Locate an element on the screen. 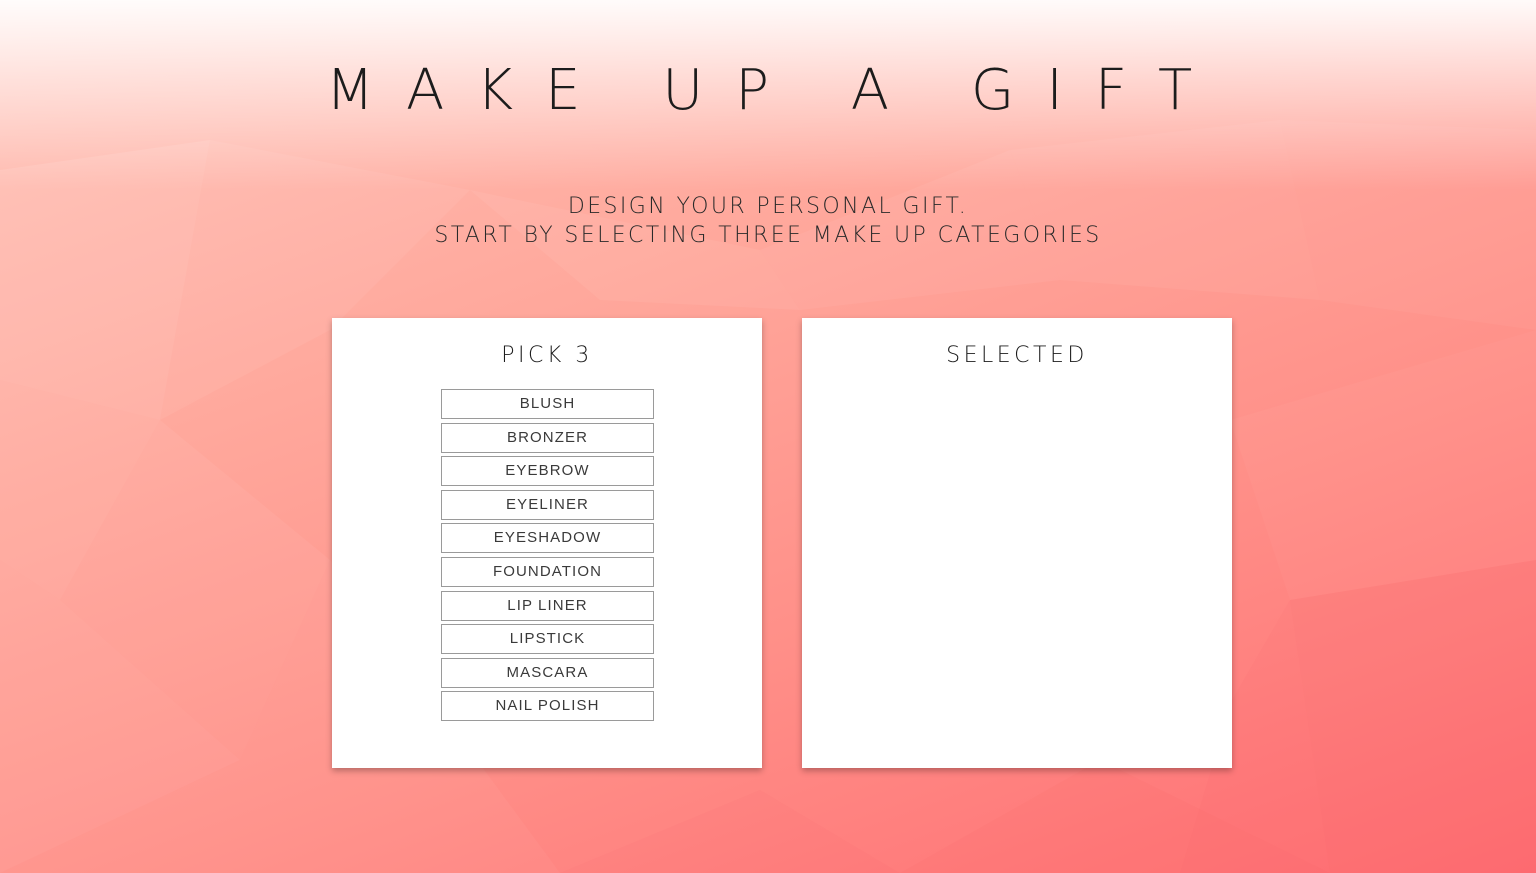 The width and height of the screenshot is (1536, 873). category-button-eyeshadow: EYESHADOW is located at coordinates (547, 538).